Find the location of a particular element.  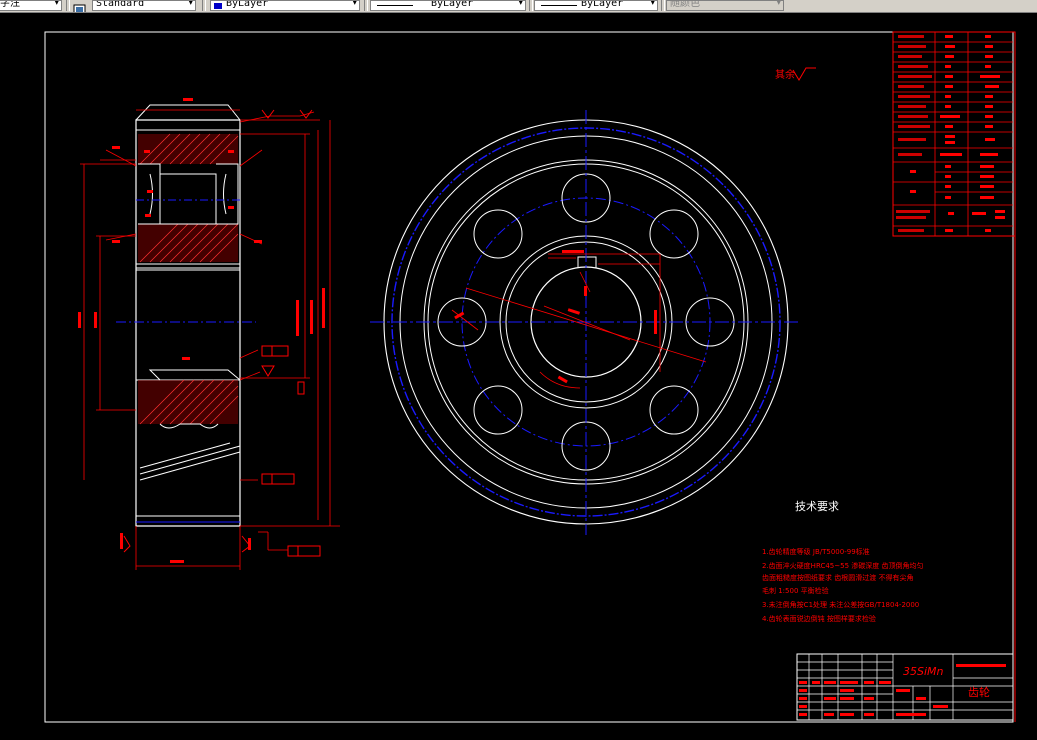

linetype-dropdown: ByLayer ▾ is located at coordinates (448, 5).